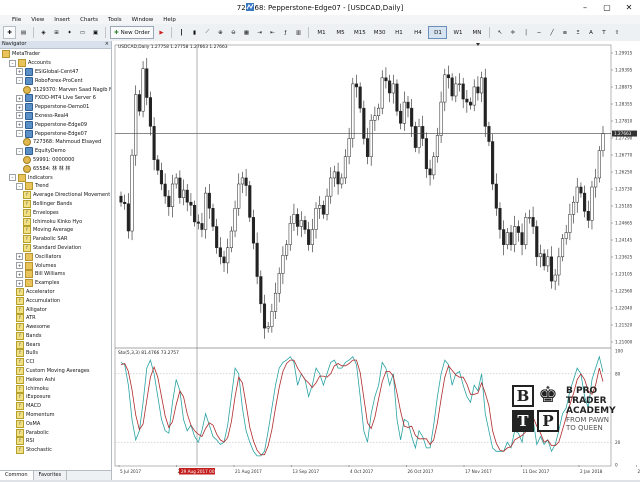 The width and height of the screenshot is (640, 482). What do you see at coordinates (55, 353) in the screenshot?
I see `navigator-item: fBulls` at bounding box center [55, 353].